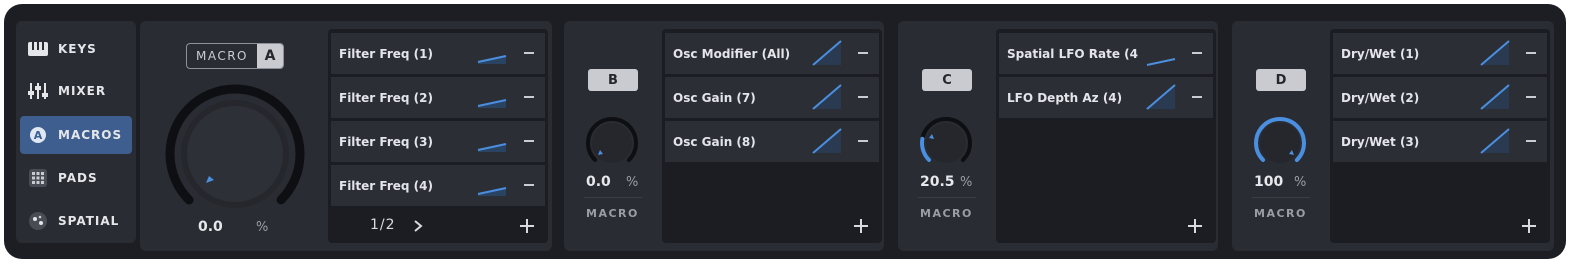  Describe the element at coordinates (90, 135) in the screenshot. I see `sidebar-item-label: MACROS` at that location.